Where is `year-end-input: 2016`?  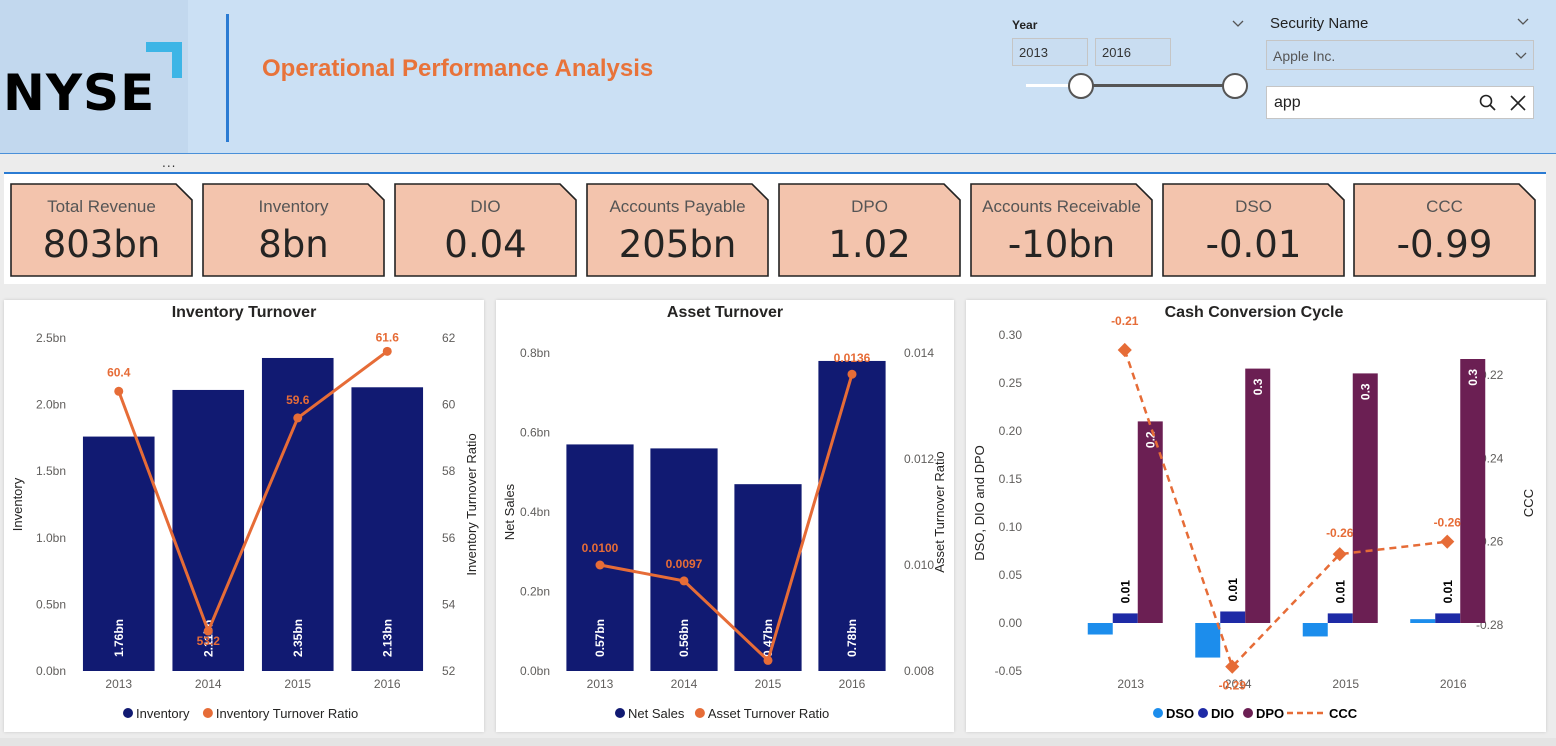 year-end-input: 2016 is located at coordinates (1133, 52).